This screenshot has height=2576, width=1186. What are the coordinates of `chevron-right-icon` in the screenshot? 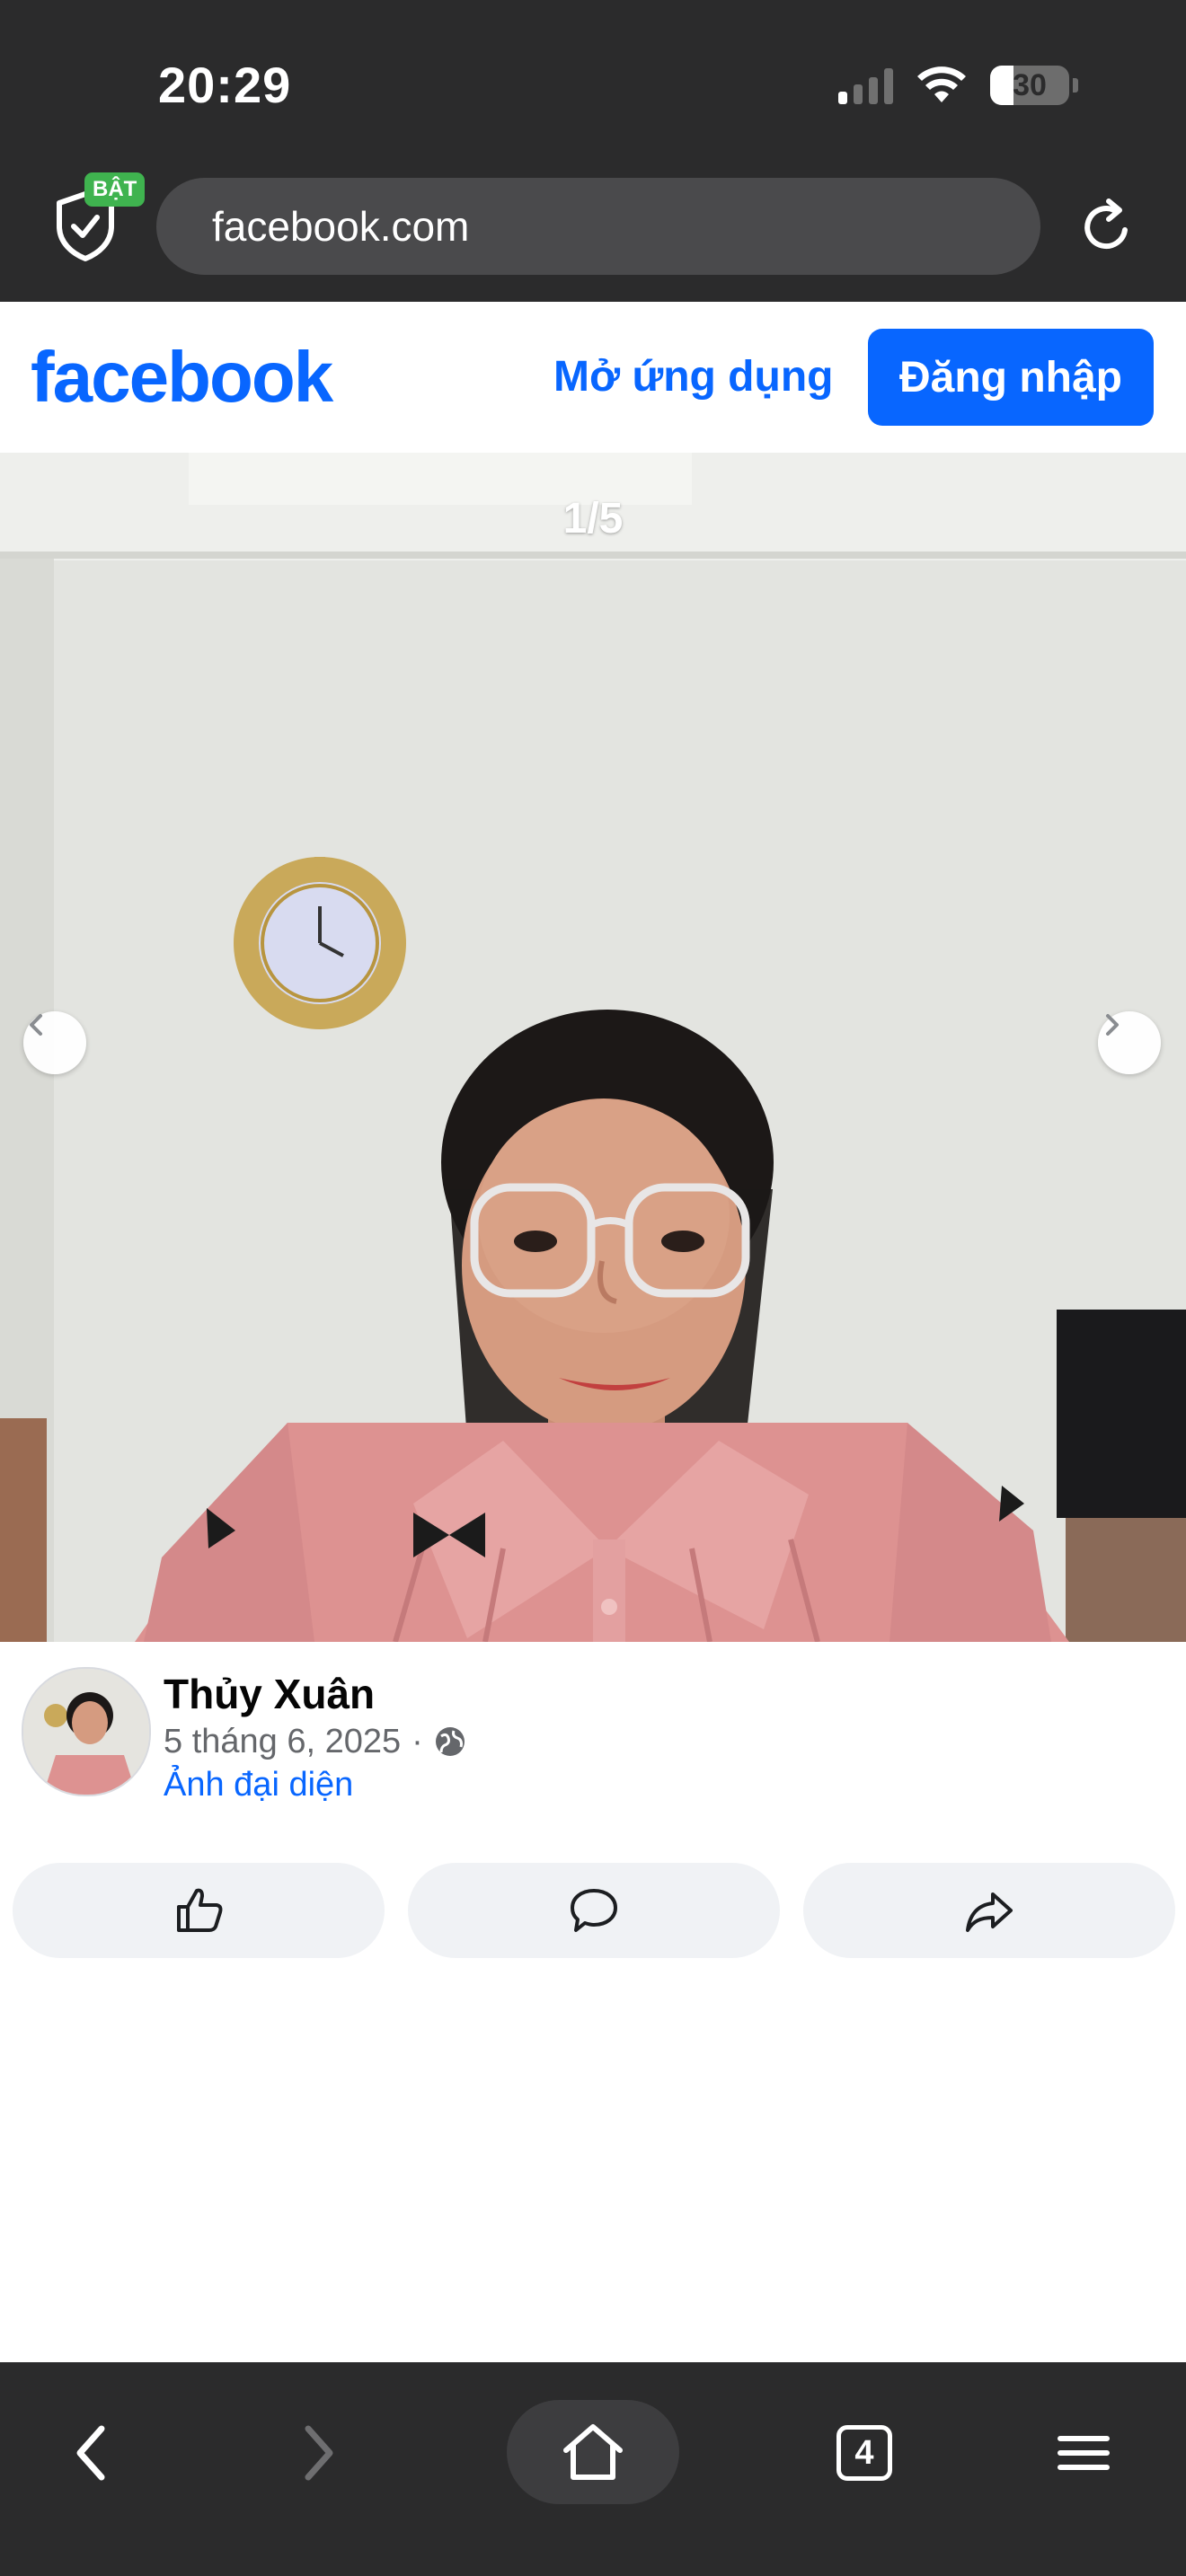 It's located at (1112, 1025).